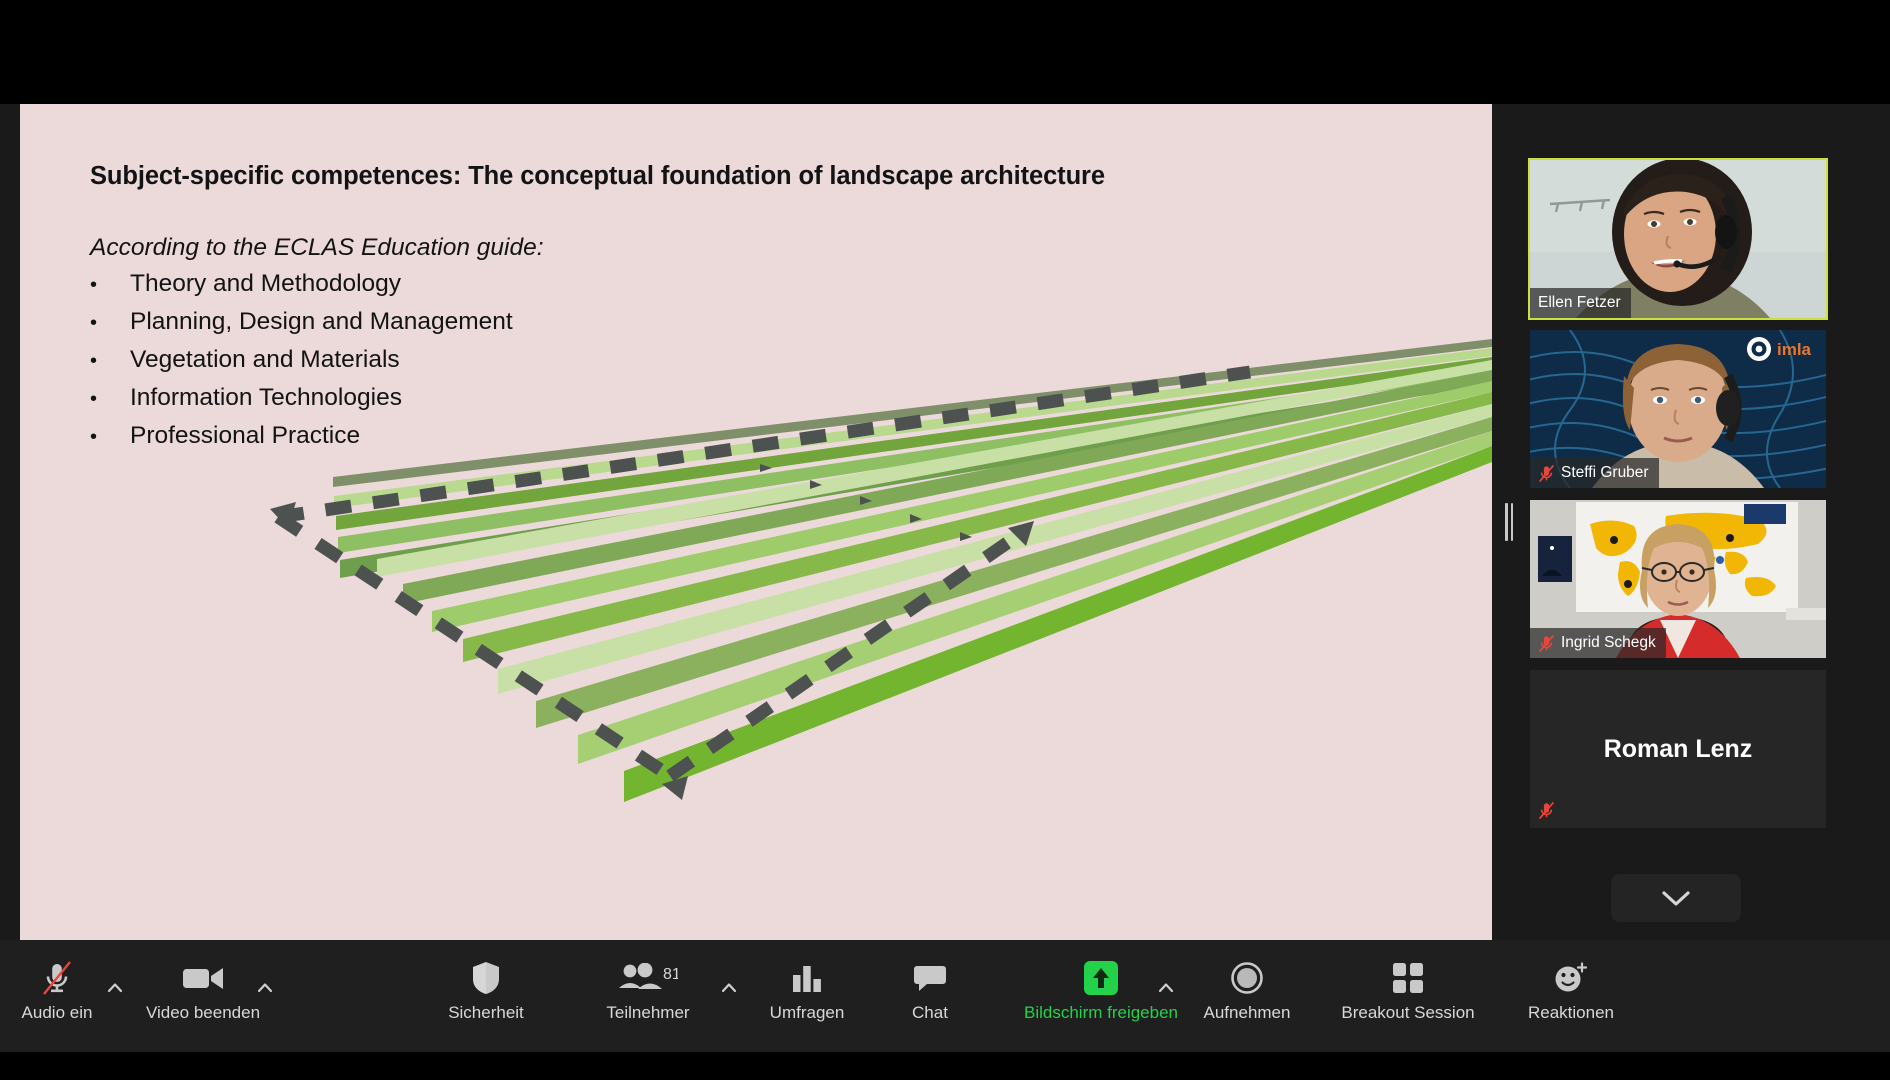 The image size is (1890, 1080). What do you see at coordinates (540, 321) in the screenshot?
I see `list-item: • Planning, Design and Management` at bounding box center [540, 321].